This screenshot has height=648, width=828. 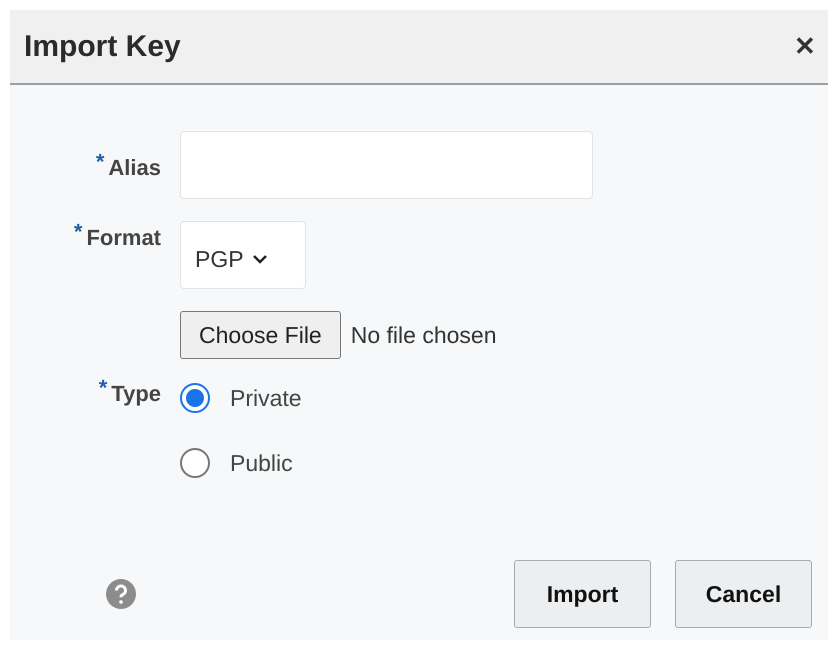 I want to click on dialog-button: Import, so click(x=582, y=594).